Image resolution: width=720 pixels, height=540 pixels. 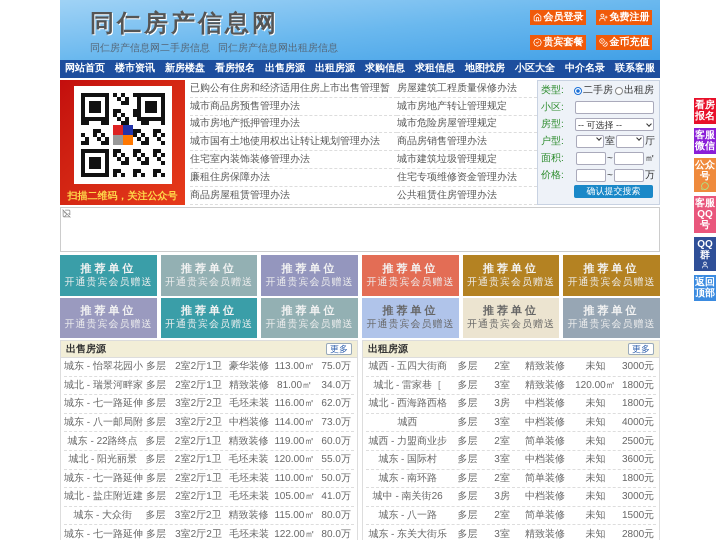 What do you see at coordinates (103, 385) in the screenshot?
I see `listing-link: 城北 - 瑞景河畔家` at bounding box center [103, 385].